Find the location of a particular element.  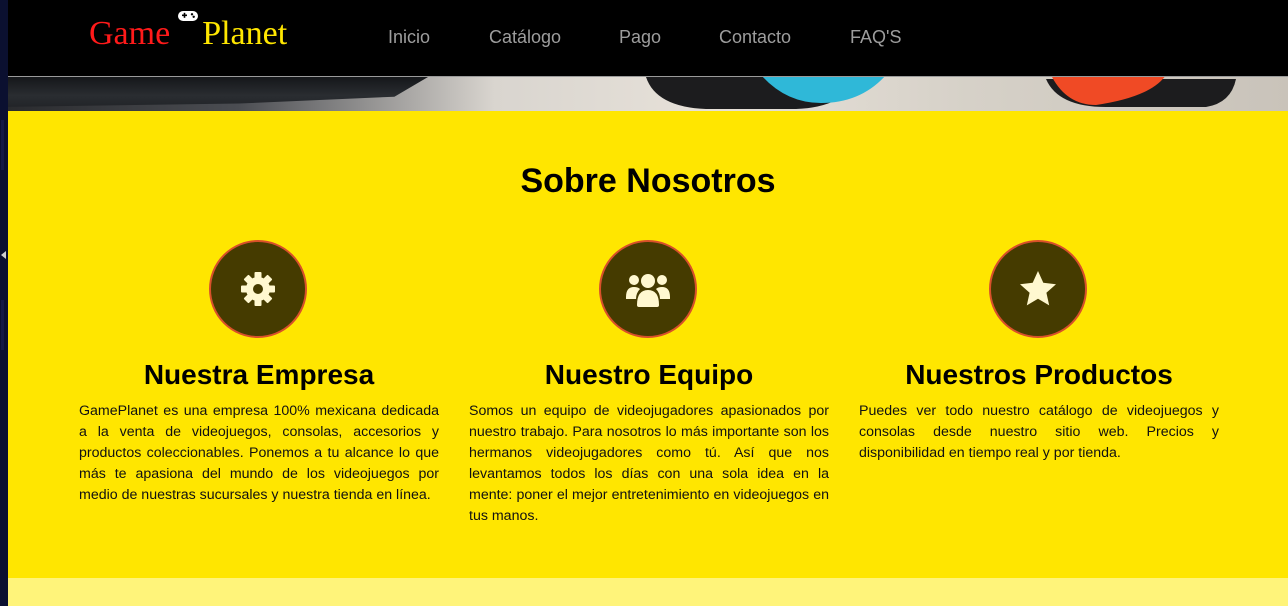

section-title: Sobre Nosotros is located at coordinates (648, 181).